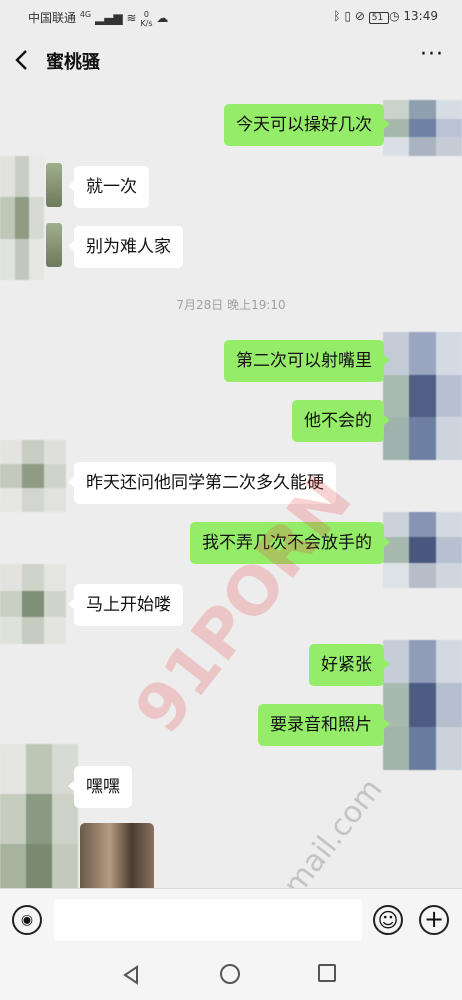  What do you see at coordinates (307, 361) in the screenshot?
I see `message-bubble-outgoing: 第二次可以射嘴里` at bounding box center [307, 361].